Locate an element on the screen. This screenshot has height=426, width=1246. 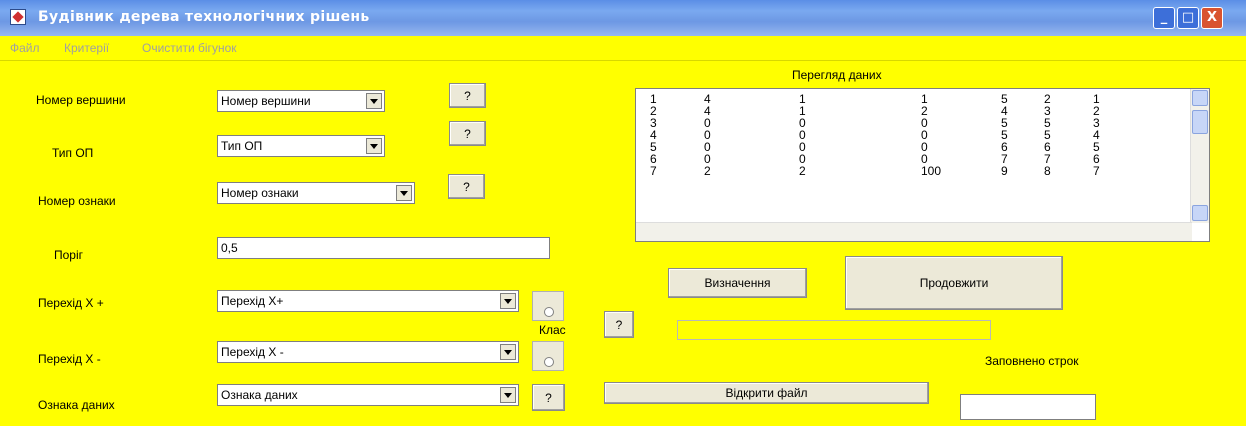
vertex-label: Номер вершини is located at coordinates (81, 100).